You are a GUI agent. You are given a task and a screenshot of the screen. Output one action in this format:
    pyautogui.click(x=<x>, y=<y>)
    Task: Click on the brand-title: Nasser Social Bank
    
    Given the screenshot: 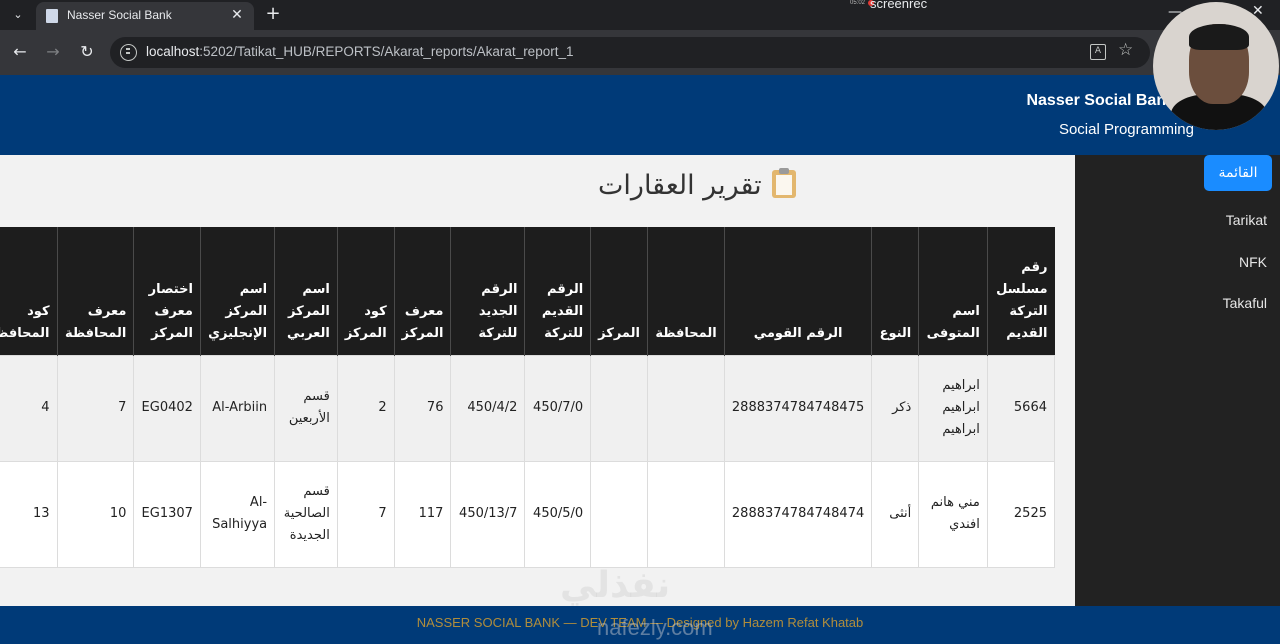 What is the action you would take?
    pyautogui.click(x=1100, y=100)
    